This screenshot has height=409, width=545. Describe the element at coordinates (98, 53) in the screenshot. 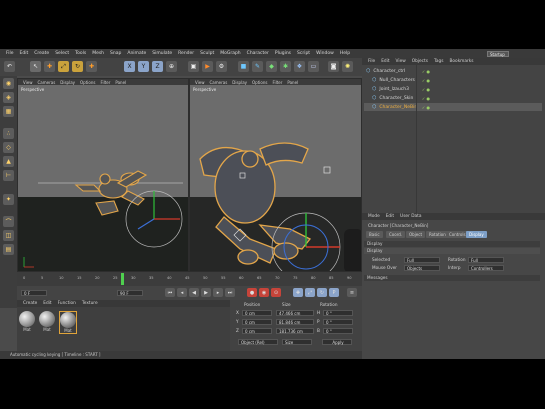

I see `menu-item: Mesh` at that location.